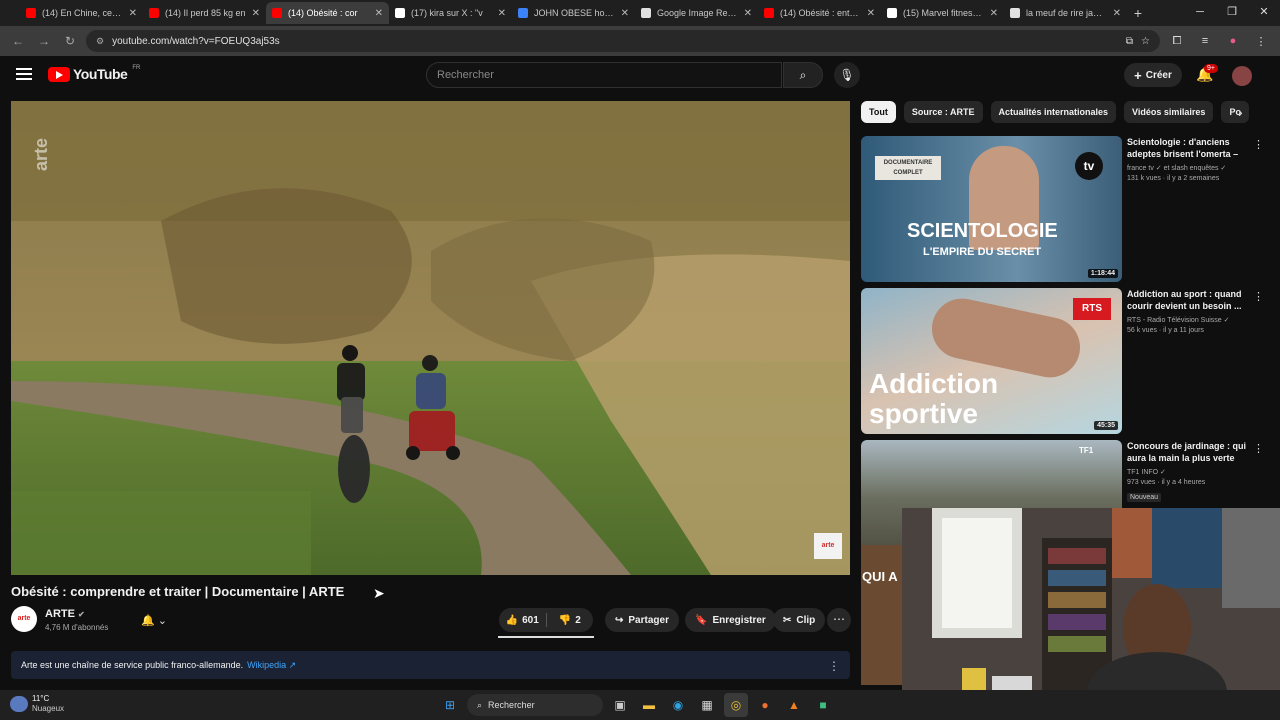 The width and height of the screenshot is (1280, 720). I want to click on tab-title: JOHN OBESE hosted, so click(574, 13).